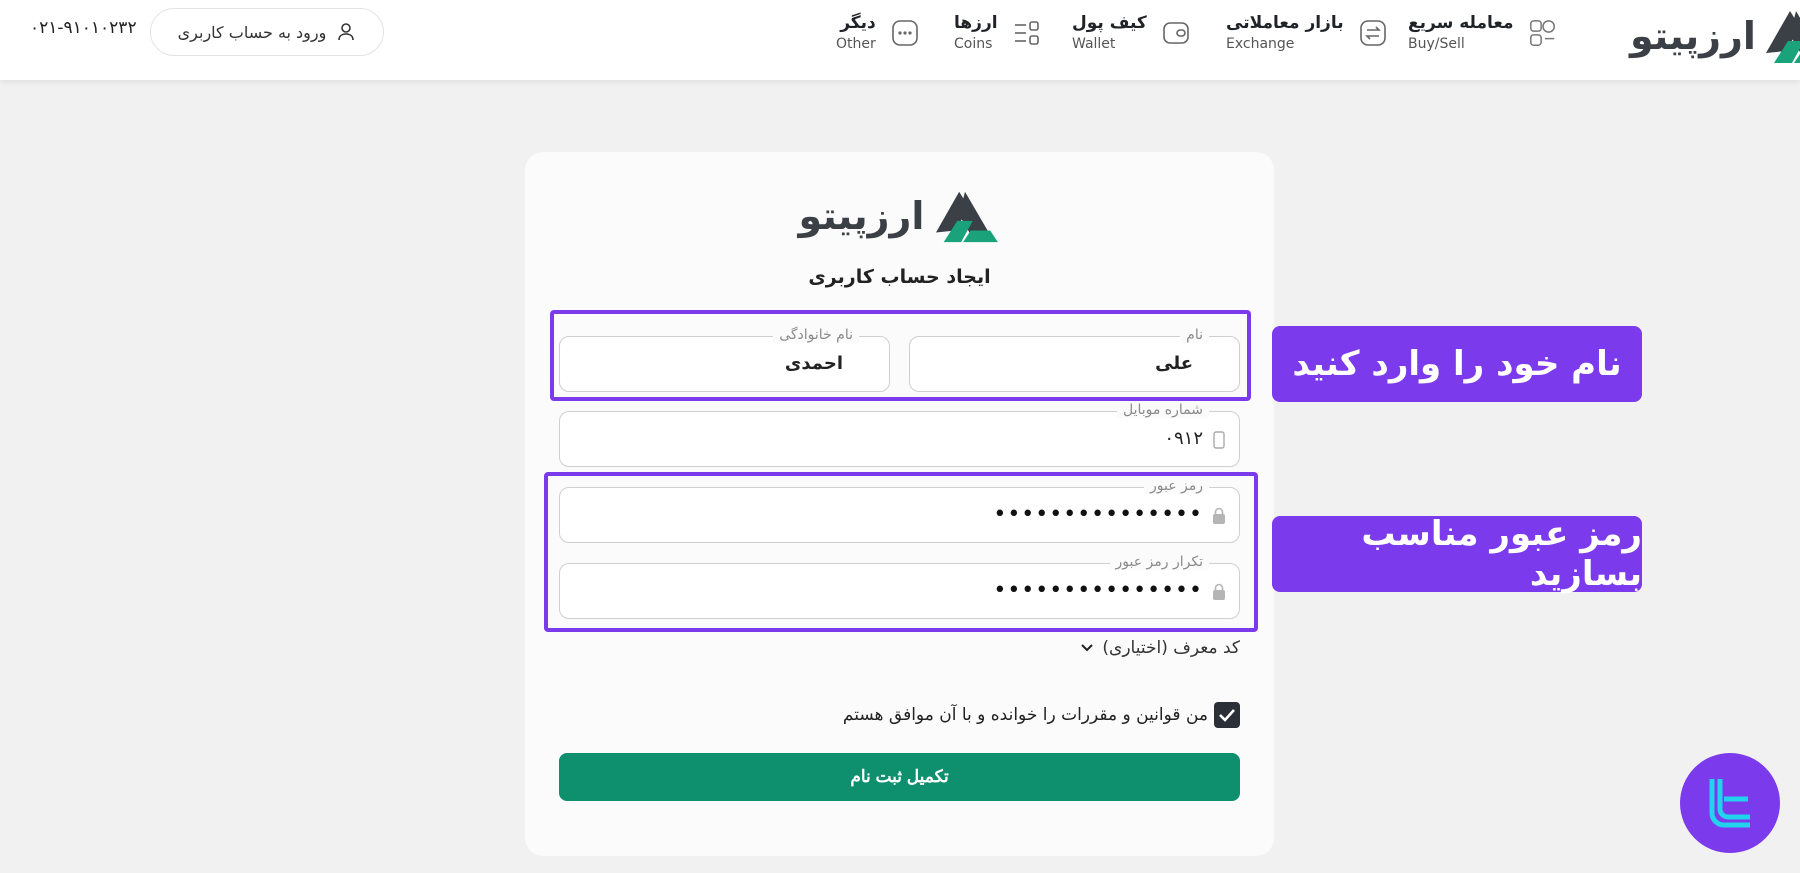  Describe the element at coordinates (1183, 438) in the screenshot. I see `mobile-value: ۰۹۱۲` at that location.